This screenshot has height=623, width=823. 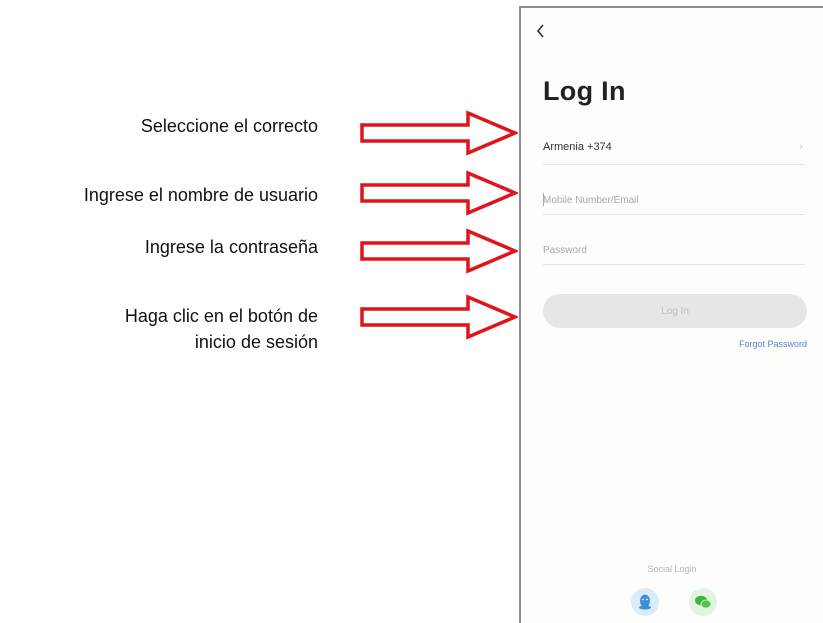 What do you see at coordinates (229, 126) in the screenshot?
I see `annotation-select-country: Seleccione el correcto` at bounding box center [229, 126].